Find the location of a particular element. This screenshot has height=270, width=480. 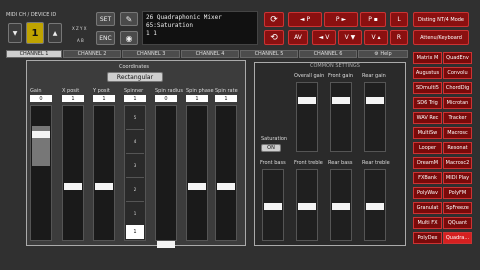

saturation-toggle: ON is located at coordinates (271, 148).